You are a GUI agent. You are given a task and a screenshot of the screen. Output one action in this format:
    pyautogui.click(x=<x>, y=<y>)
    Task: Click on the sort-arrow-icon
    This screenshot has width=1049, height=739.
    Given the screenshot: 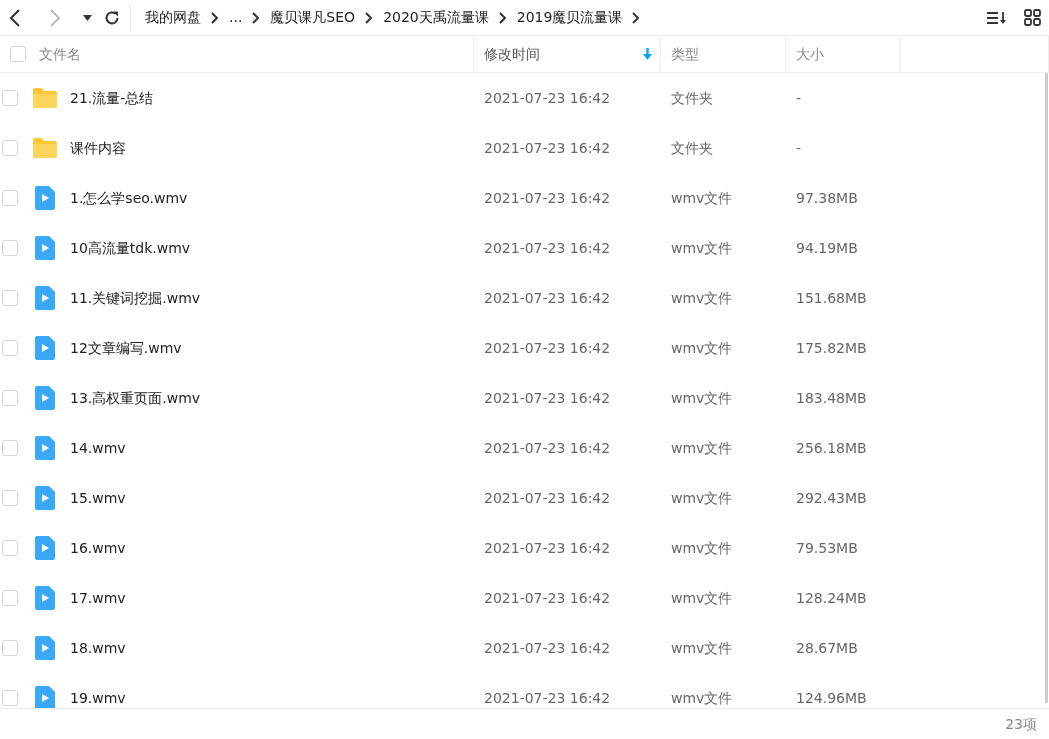 What is the action you would take?
    pyautogui.click(x=647, y=54)
    